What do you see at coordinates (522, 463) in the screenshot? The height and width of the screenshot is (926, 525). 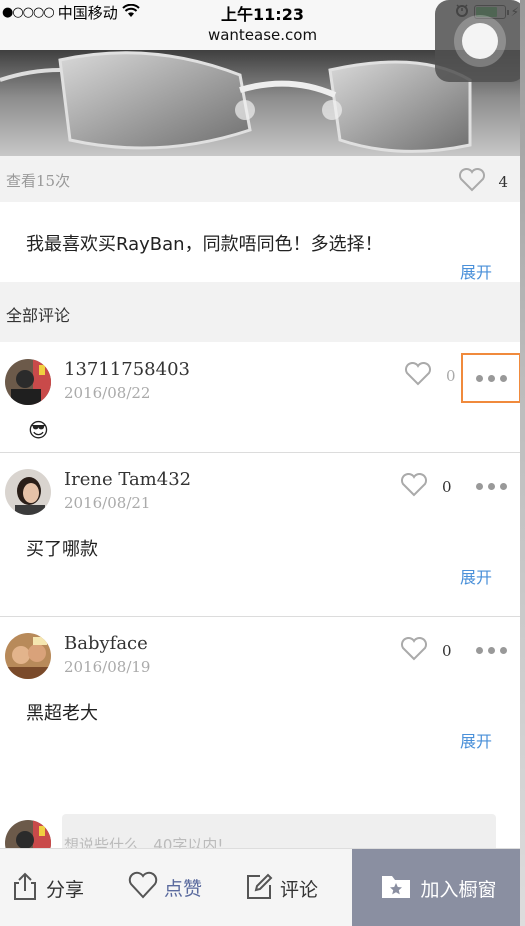 I see `scroll-edge` at bounding box center [522, 463].